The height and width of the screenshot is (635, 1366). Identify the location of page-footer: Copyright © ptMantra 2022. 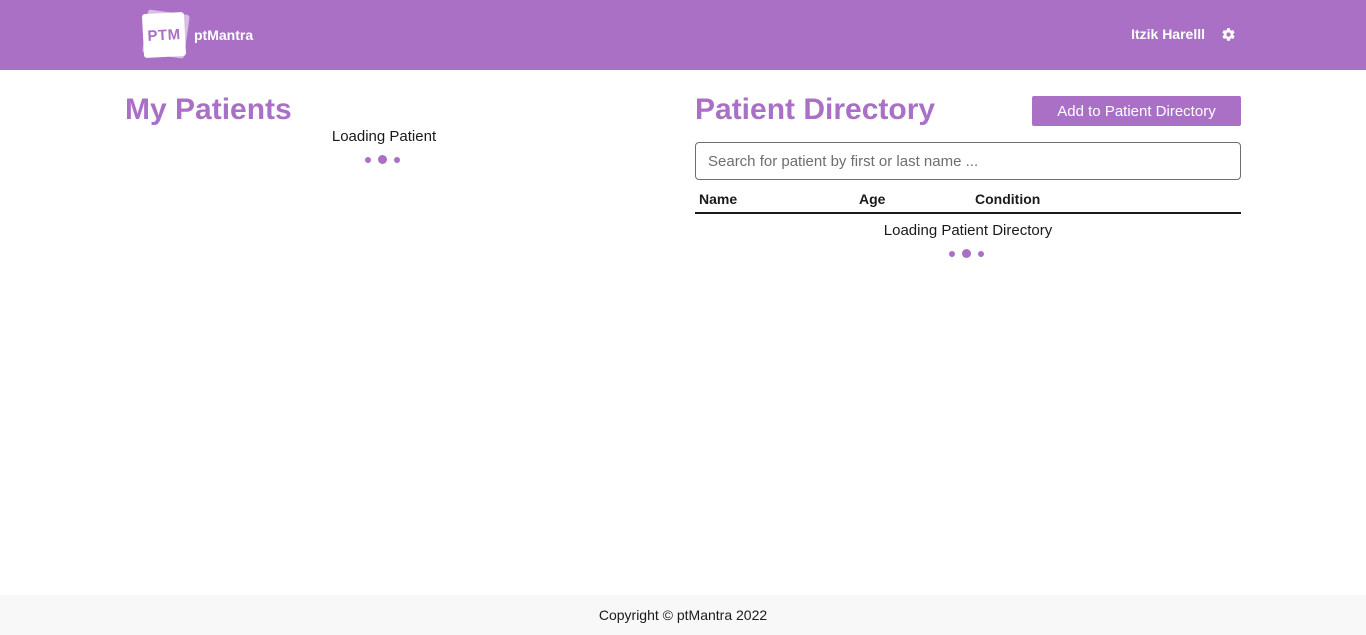
(683, 615).